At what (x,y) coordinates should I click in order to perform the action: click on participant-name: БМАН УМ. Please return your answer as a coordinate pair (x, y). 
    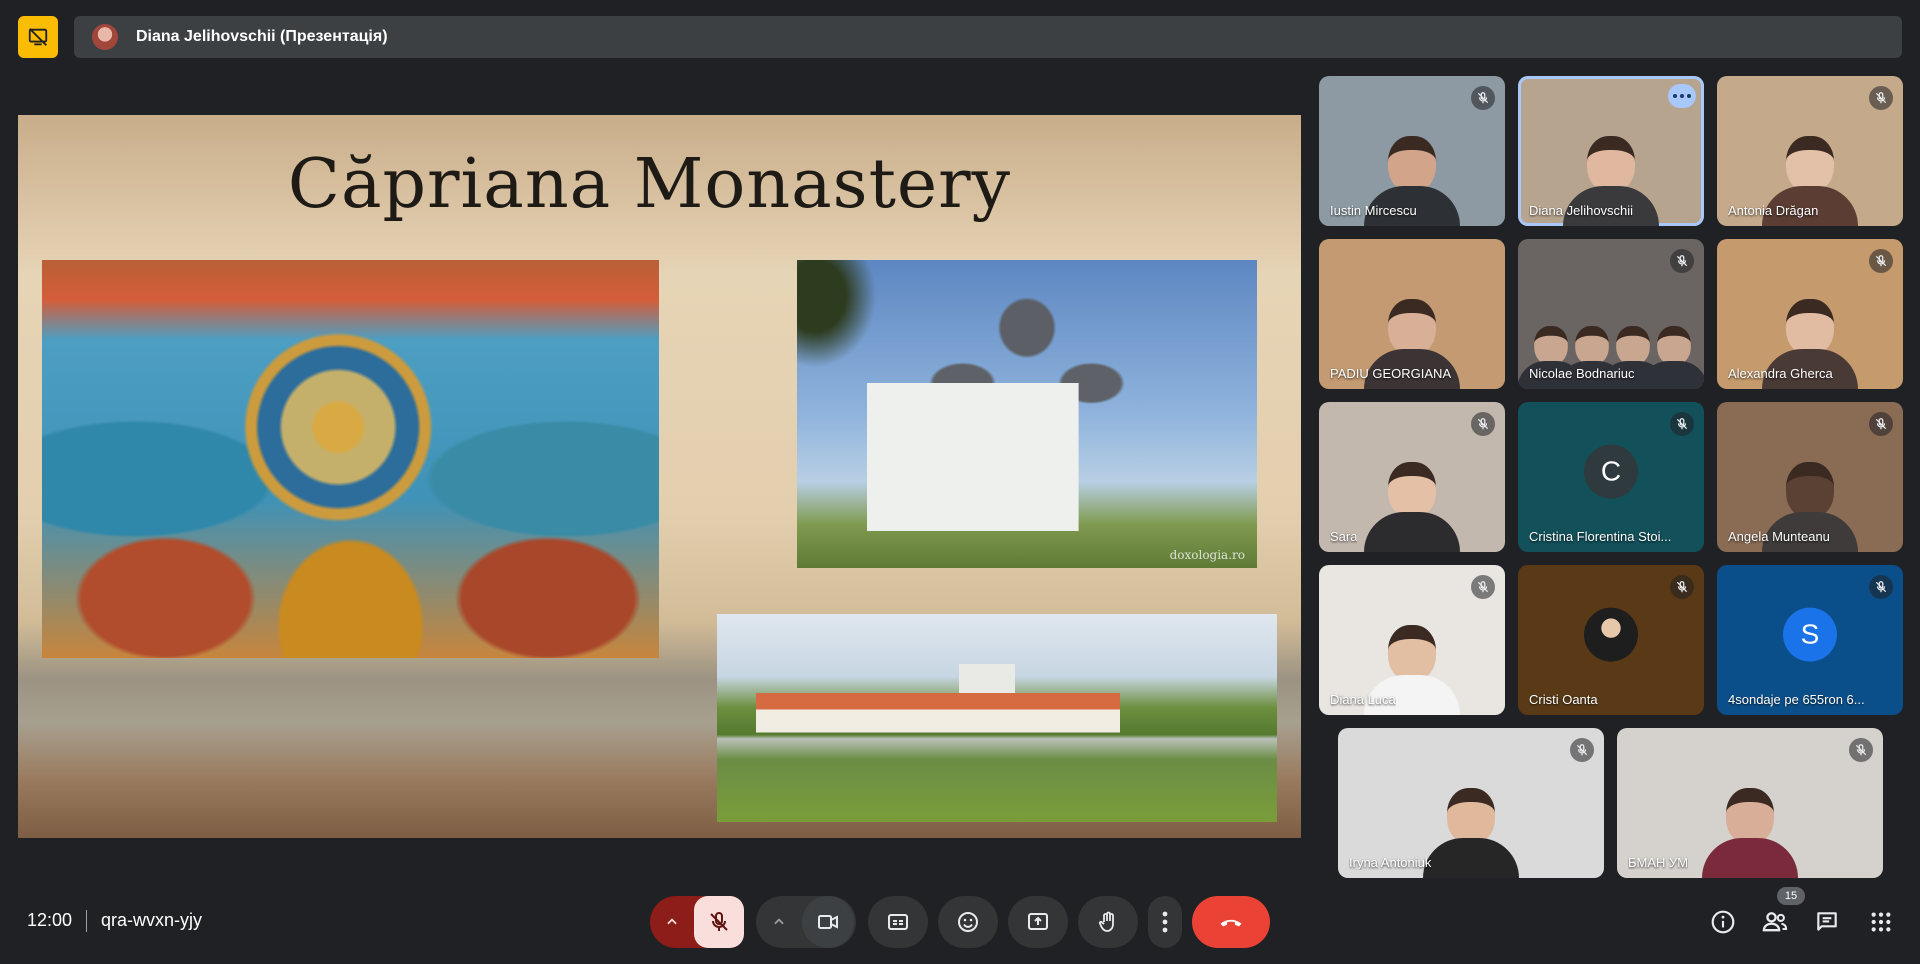
    Looking at the image, I should click on (1658, 862).